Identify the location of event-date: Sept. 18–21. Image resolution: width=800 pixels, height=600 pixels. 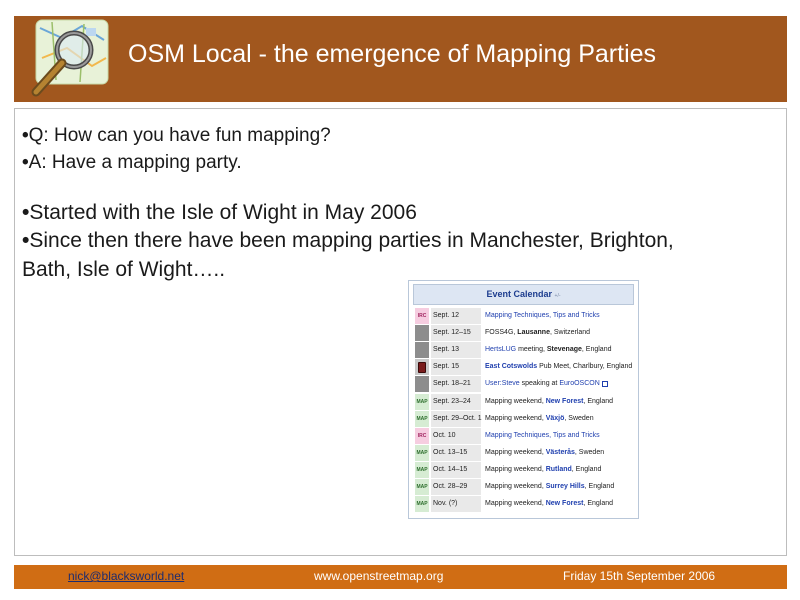
(456, 384).